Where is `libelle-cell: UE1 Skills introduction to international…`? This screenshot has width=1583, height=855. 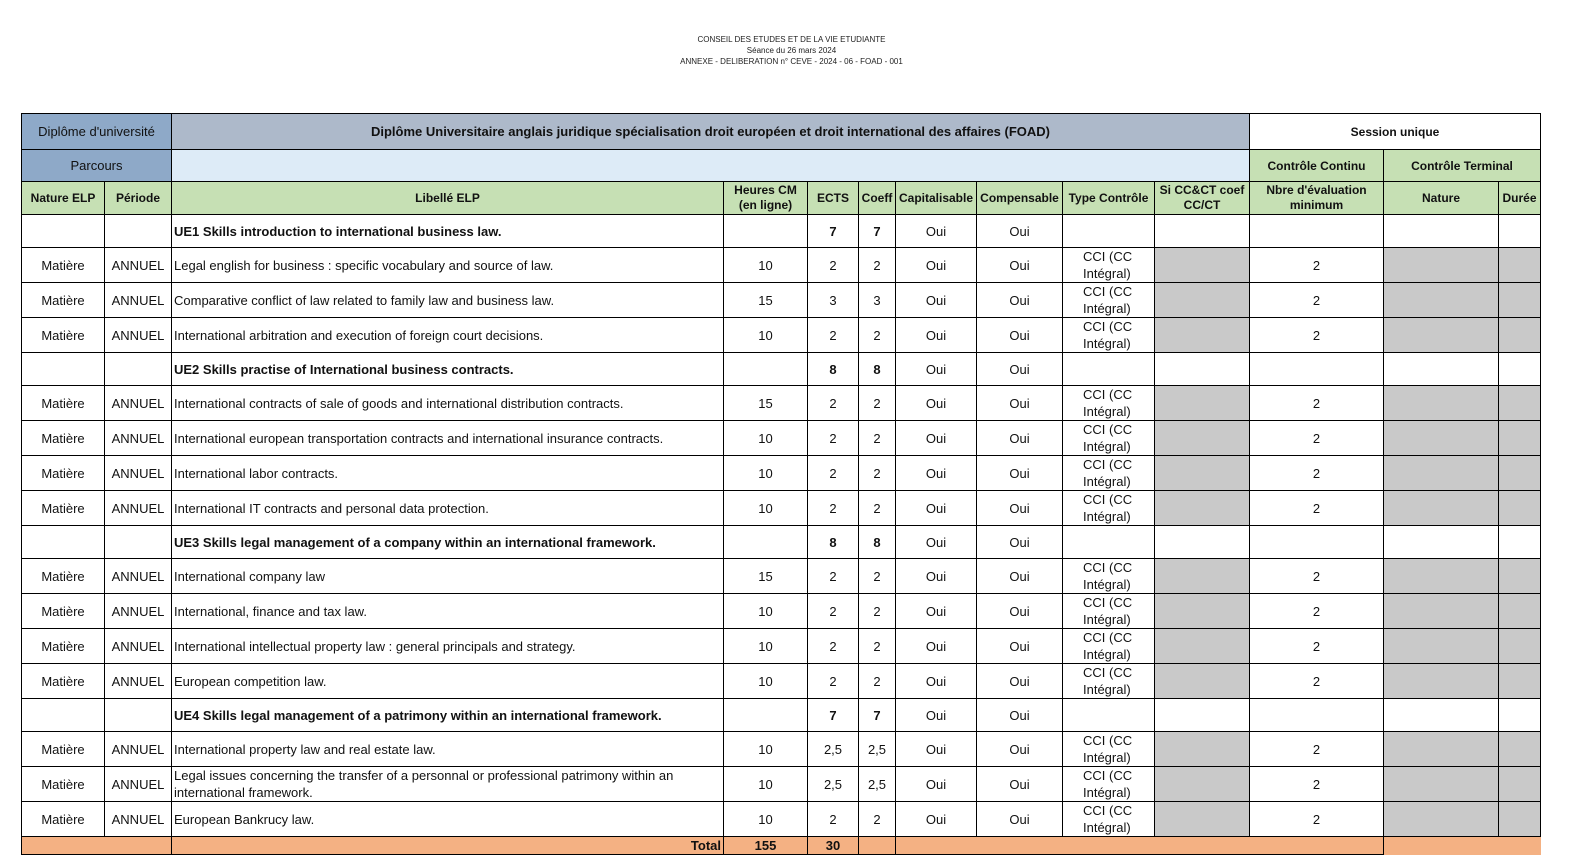
libelle-cell: UE1 Skills introduction to international… is located at coordinates (447, 231).